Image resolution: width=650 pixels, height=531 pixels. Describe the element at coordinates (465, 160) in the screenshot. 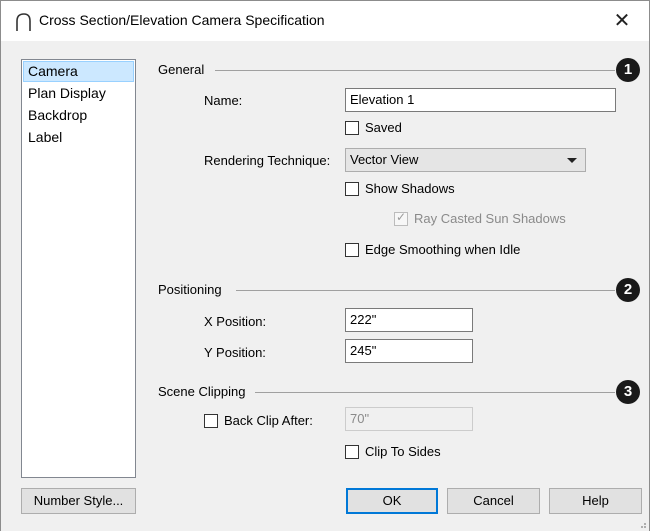

I see `rendering-technique-select: Vector View` at that location.